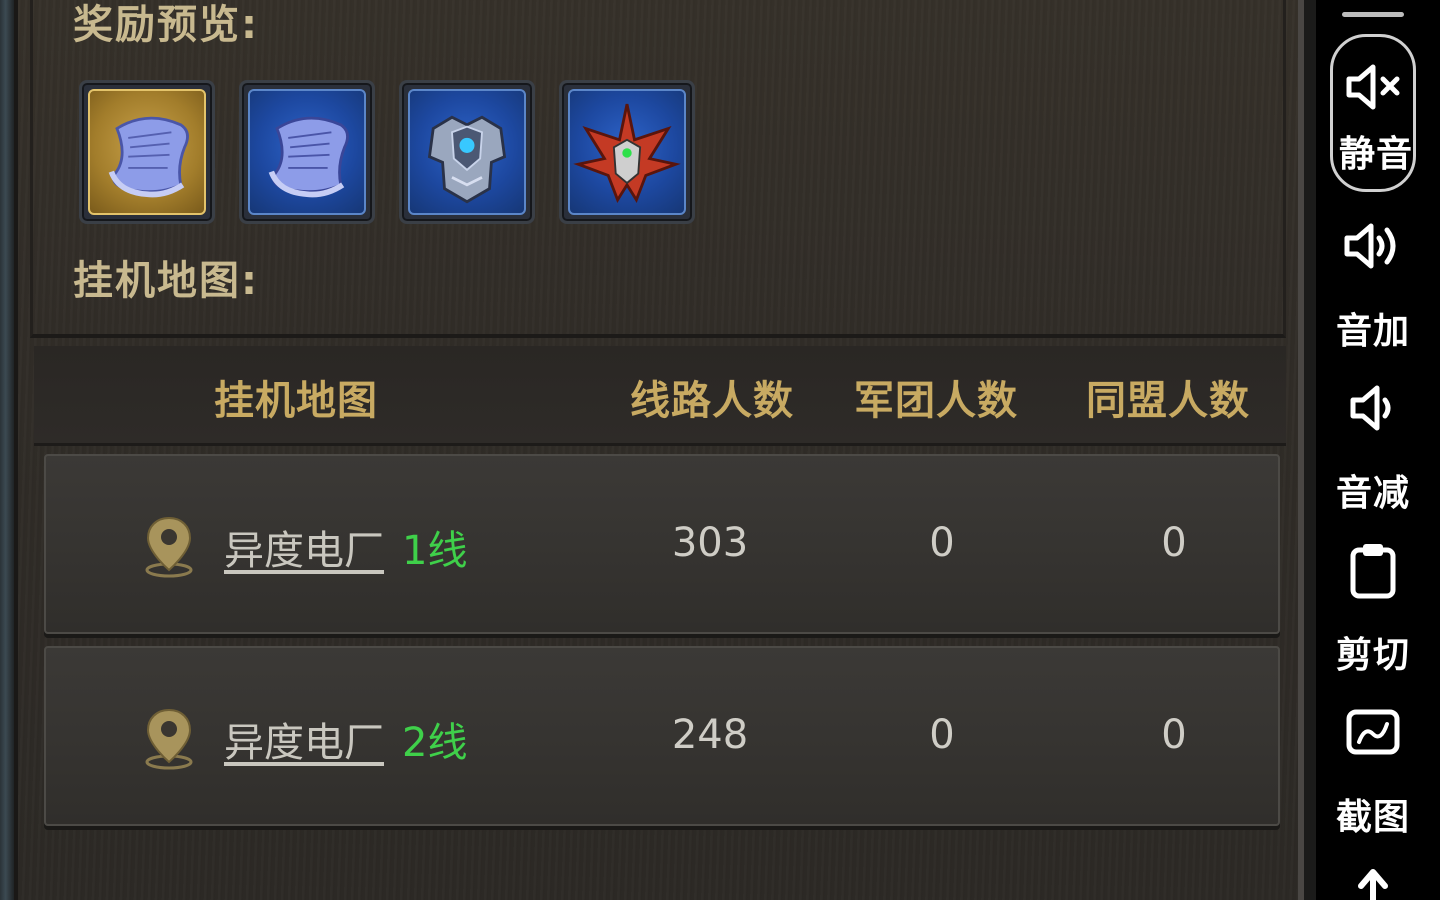 The height and width of the screenshot is (900, 1440). Describe the element at coordinates (1373, 773) in the screenshot. I see `screenshot-button: 截图` at that location.